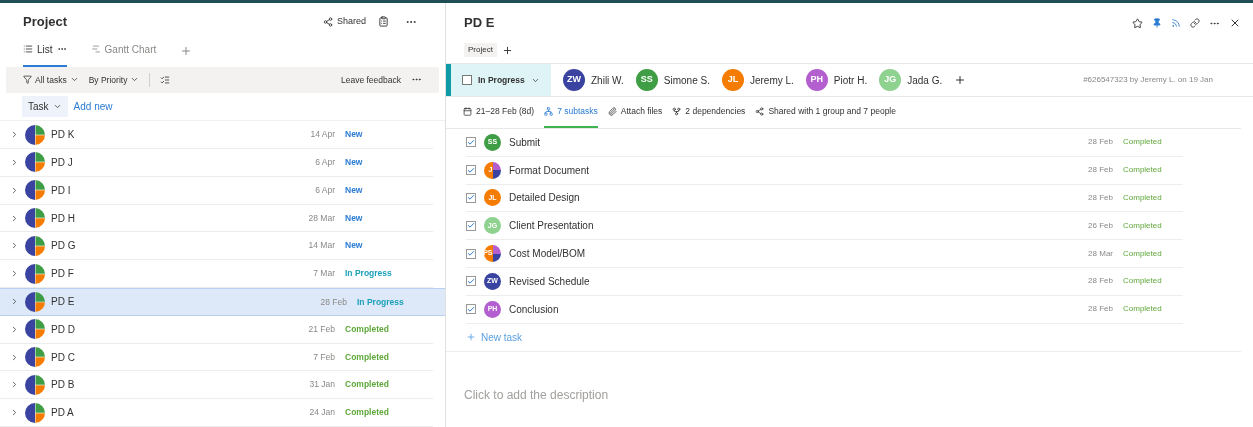  What do you see at coordinates (367, 412) in the screenshot?
I see `task-status: Completed` at bounding box center [367, 412].